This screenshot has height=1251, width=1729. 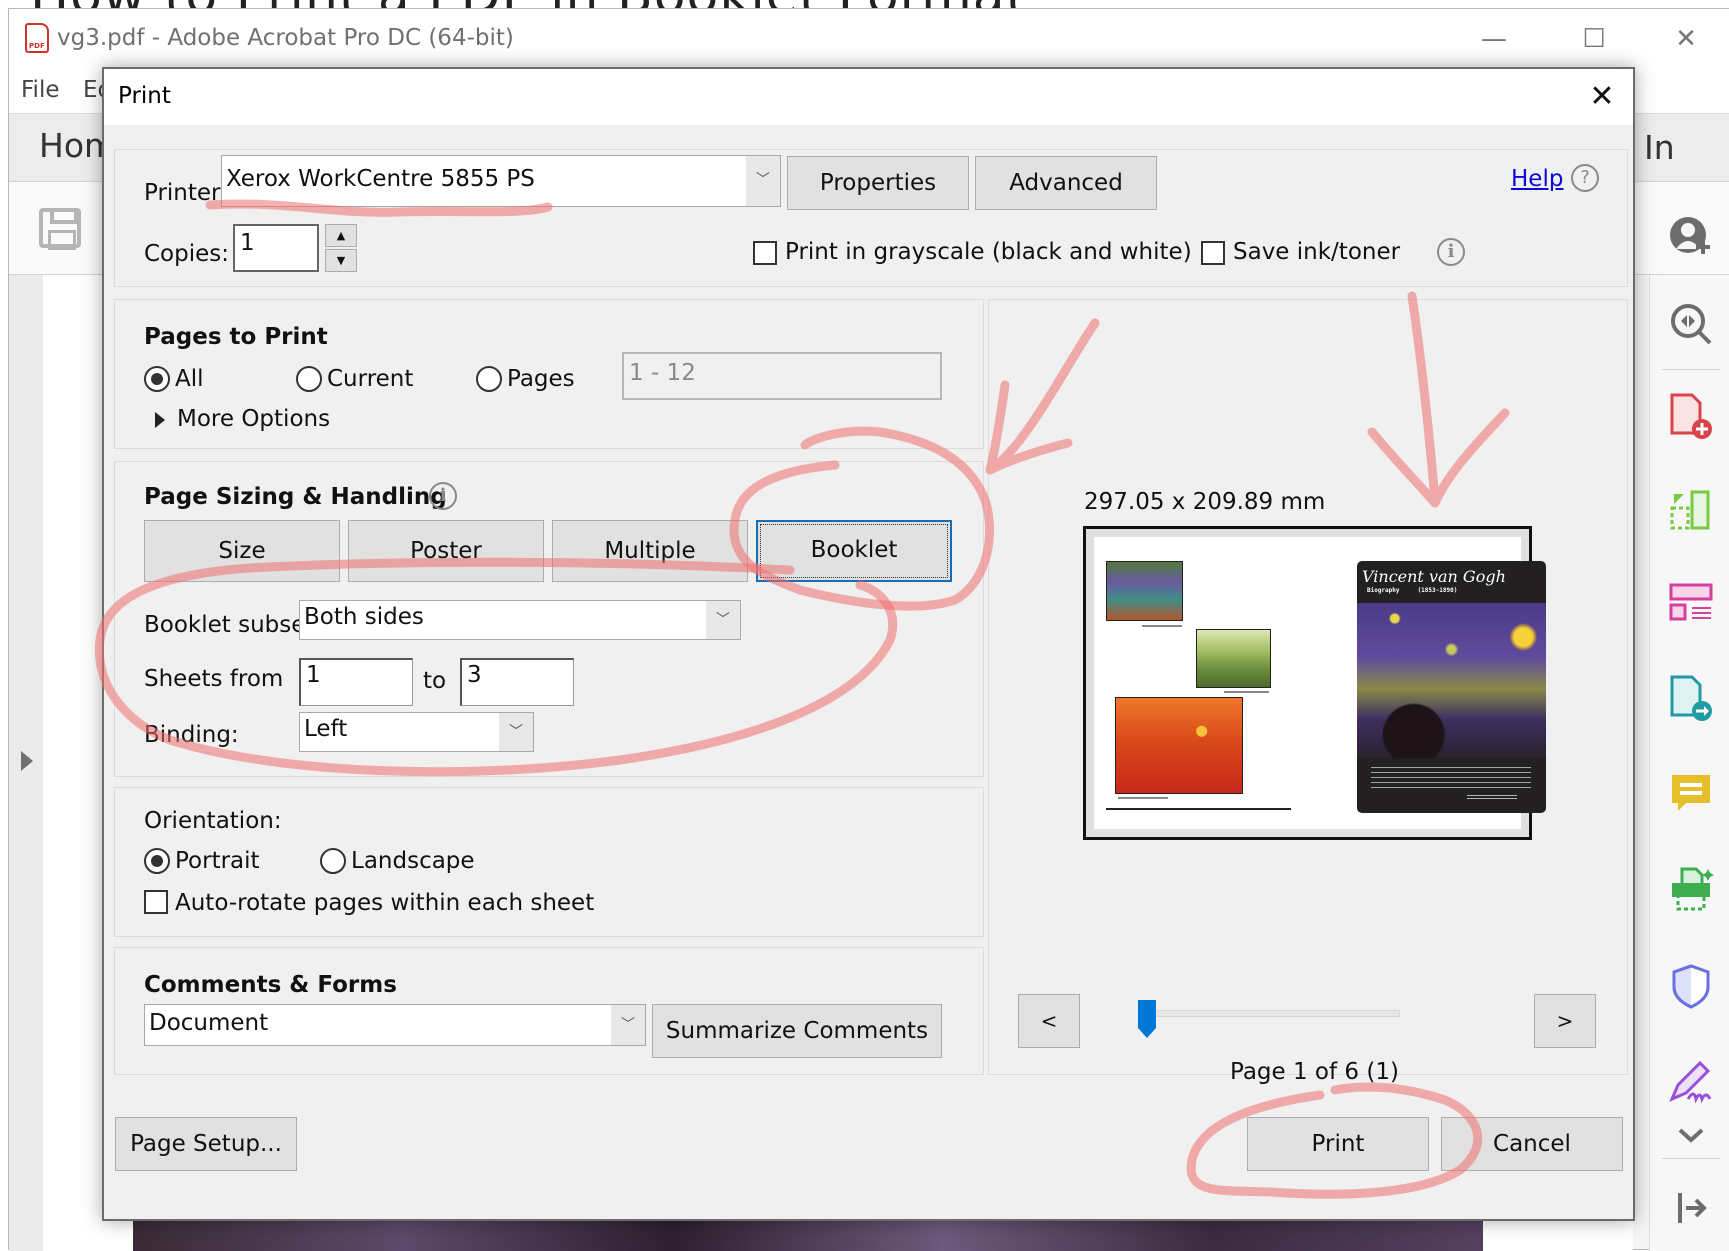 What do you see at coordinates (854, 551) in the screenshot?
I see `tab-booklet: Booklet` at bounding box center [854, 551].